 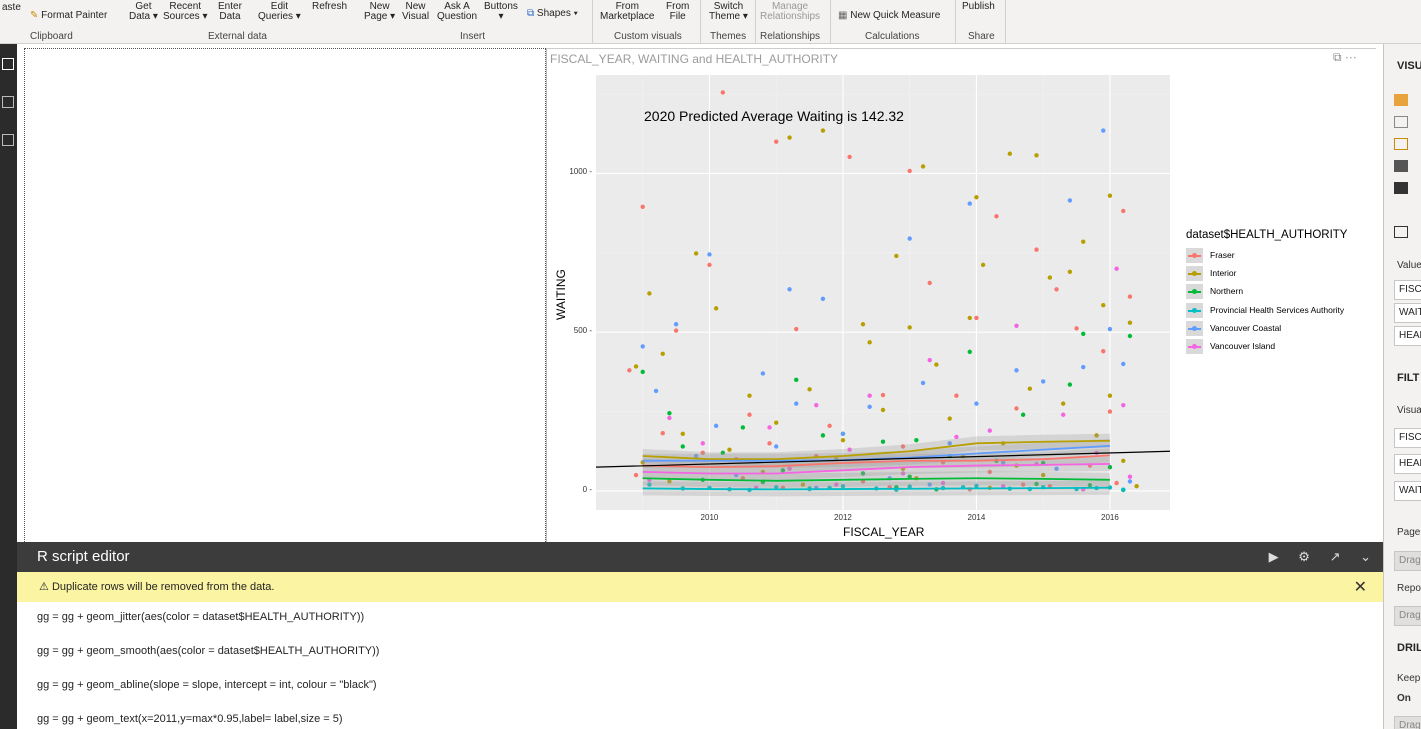 I want to click on bar-chart-icon, so click(x=1401, y=100).